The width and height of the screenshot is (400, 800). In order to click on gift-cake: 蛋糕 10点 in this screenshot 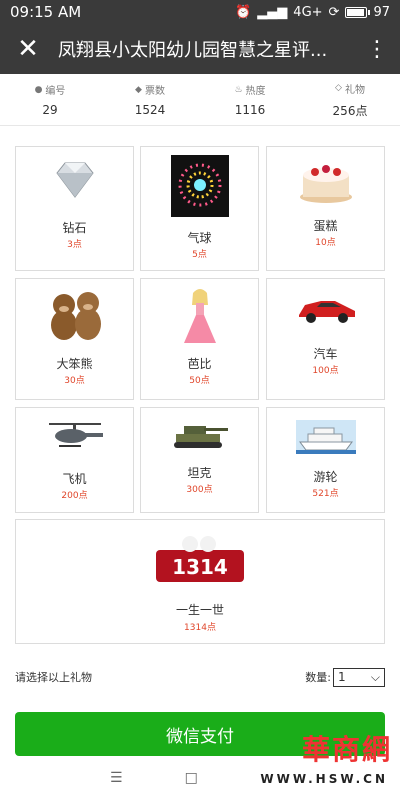, I will do `click(325, 208)`.